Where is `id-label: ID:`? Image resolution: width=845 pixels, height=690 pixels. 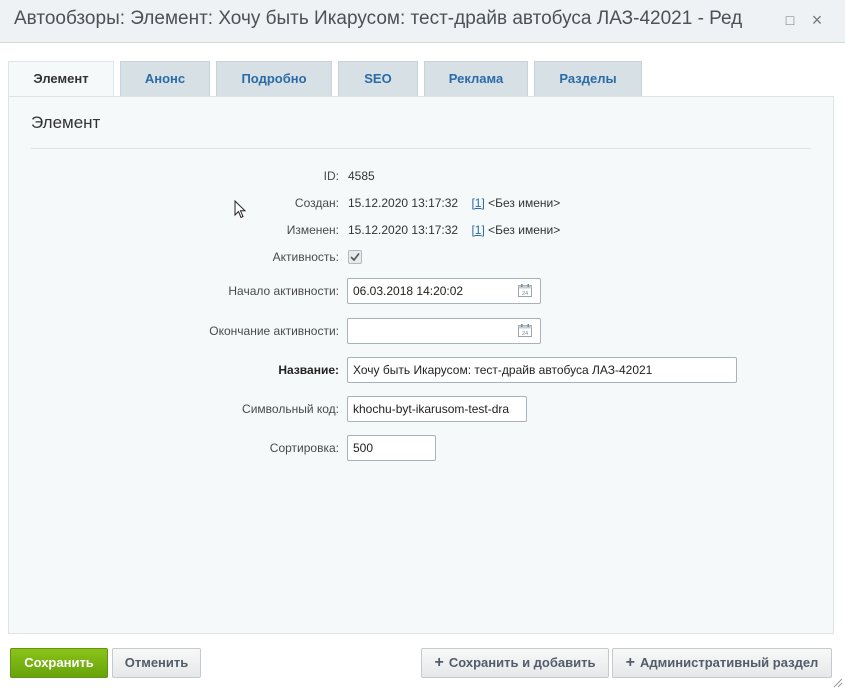
id-label: ID: is located at coordinates (331, 176).